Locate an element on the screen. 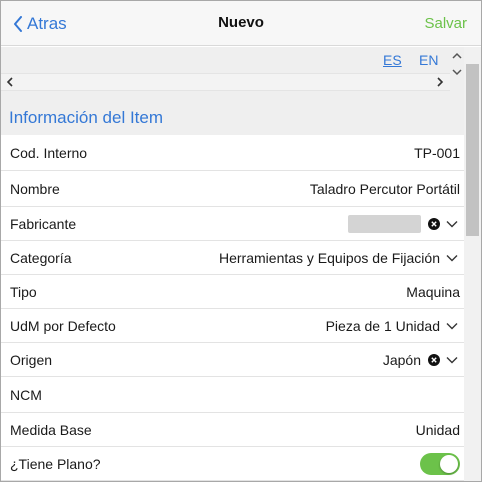  chevron-left-icon is located at coordinates (18, 24).